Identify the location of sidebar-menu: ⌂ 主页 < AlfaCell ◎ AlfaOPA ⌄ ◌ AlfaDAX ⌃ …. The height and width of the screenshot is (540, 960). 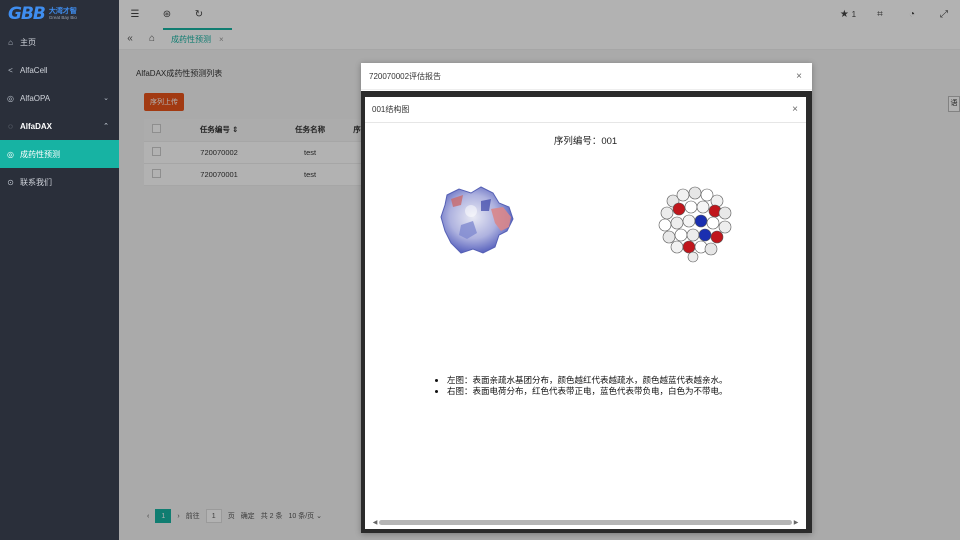
(59, 112).